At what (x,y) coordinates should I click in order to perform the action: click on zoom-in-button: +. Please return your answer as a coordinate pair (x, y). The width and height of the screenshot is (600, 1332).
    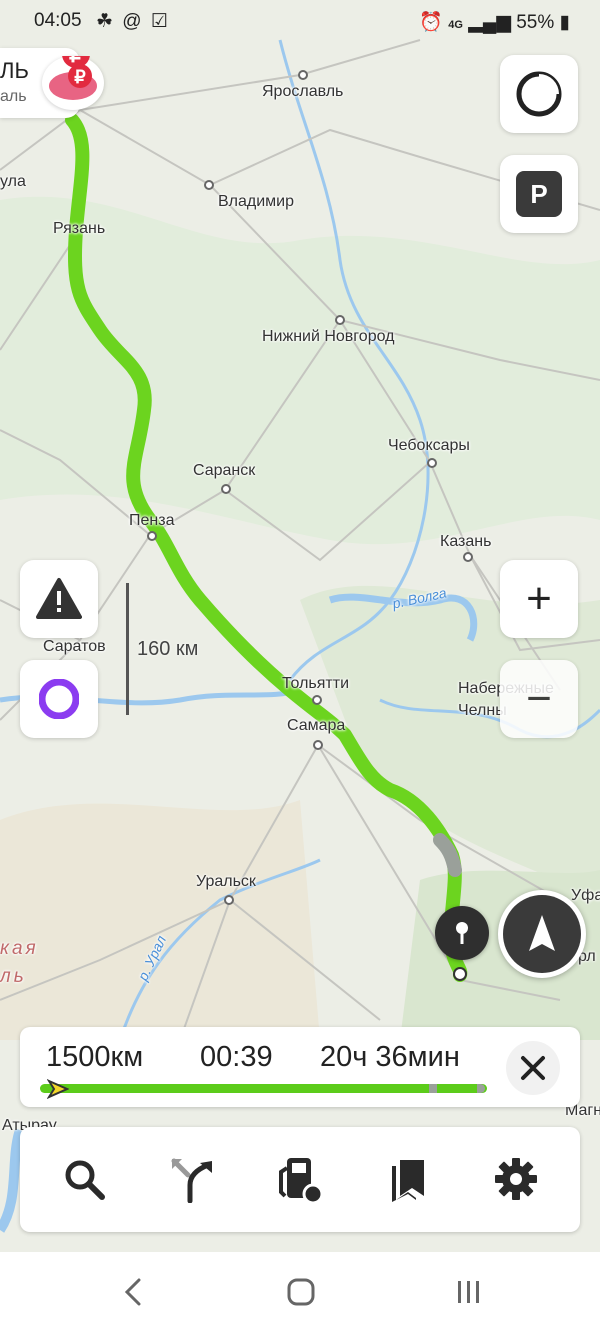
    Looking at the image, I should click on (539, 599).